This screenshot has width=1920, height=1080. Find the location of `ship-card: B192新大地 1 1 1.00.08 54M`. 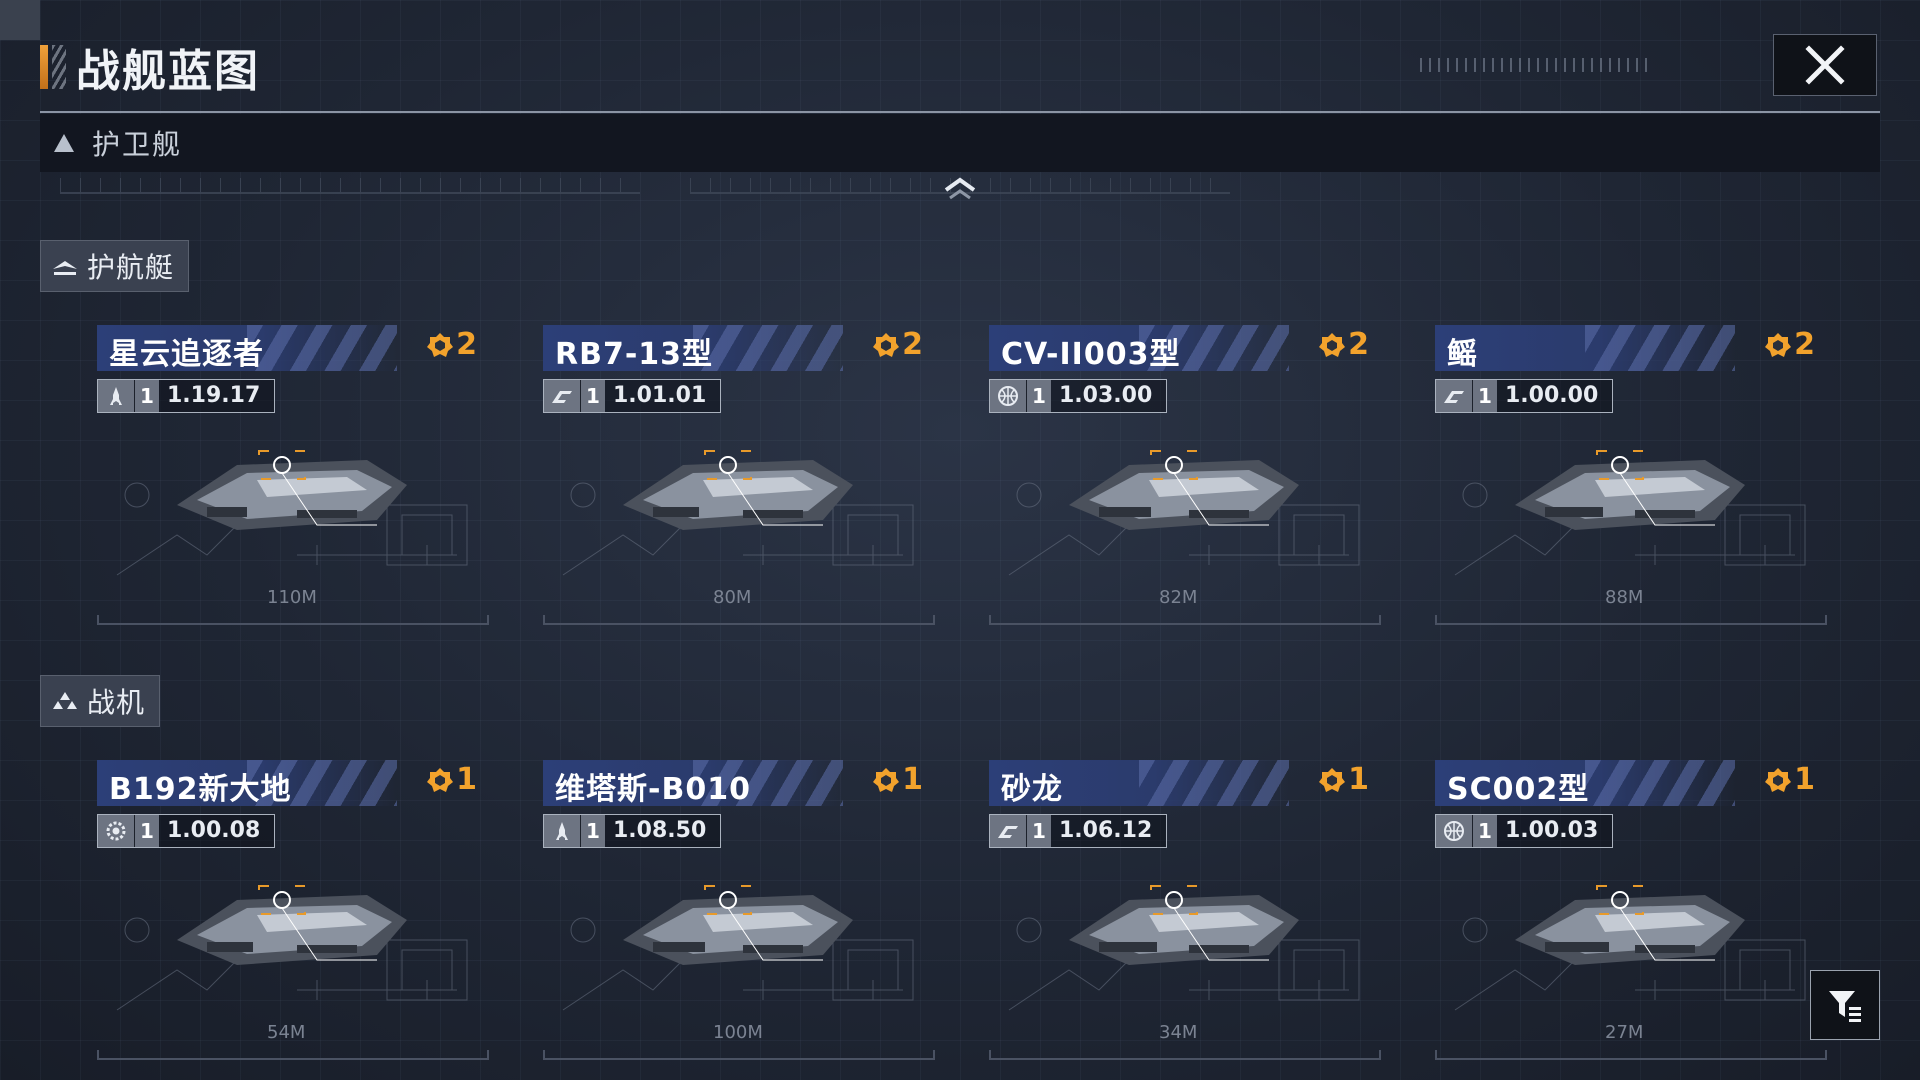

ship-card: B192新大地 1 1 1.00.08 54M is located at coordinates (293, 915).